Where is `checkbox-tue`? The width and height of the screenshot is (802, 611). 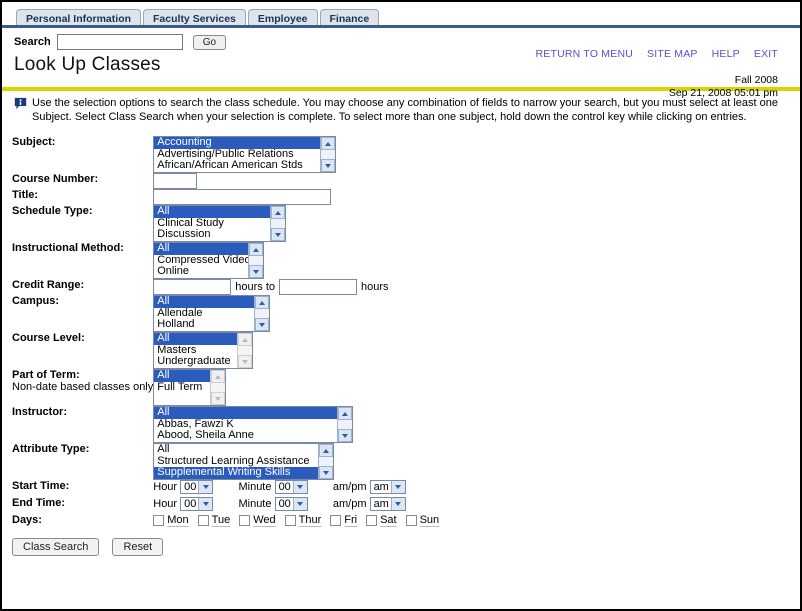 checkbox-tue is located at coordinates (203, 520).